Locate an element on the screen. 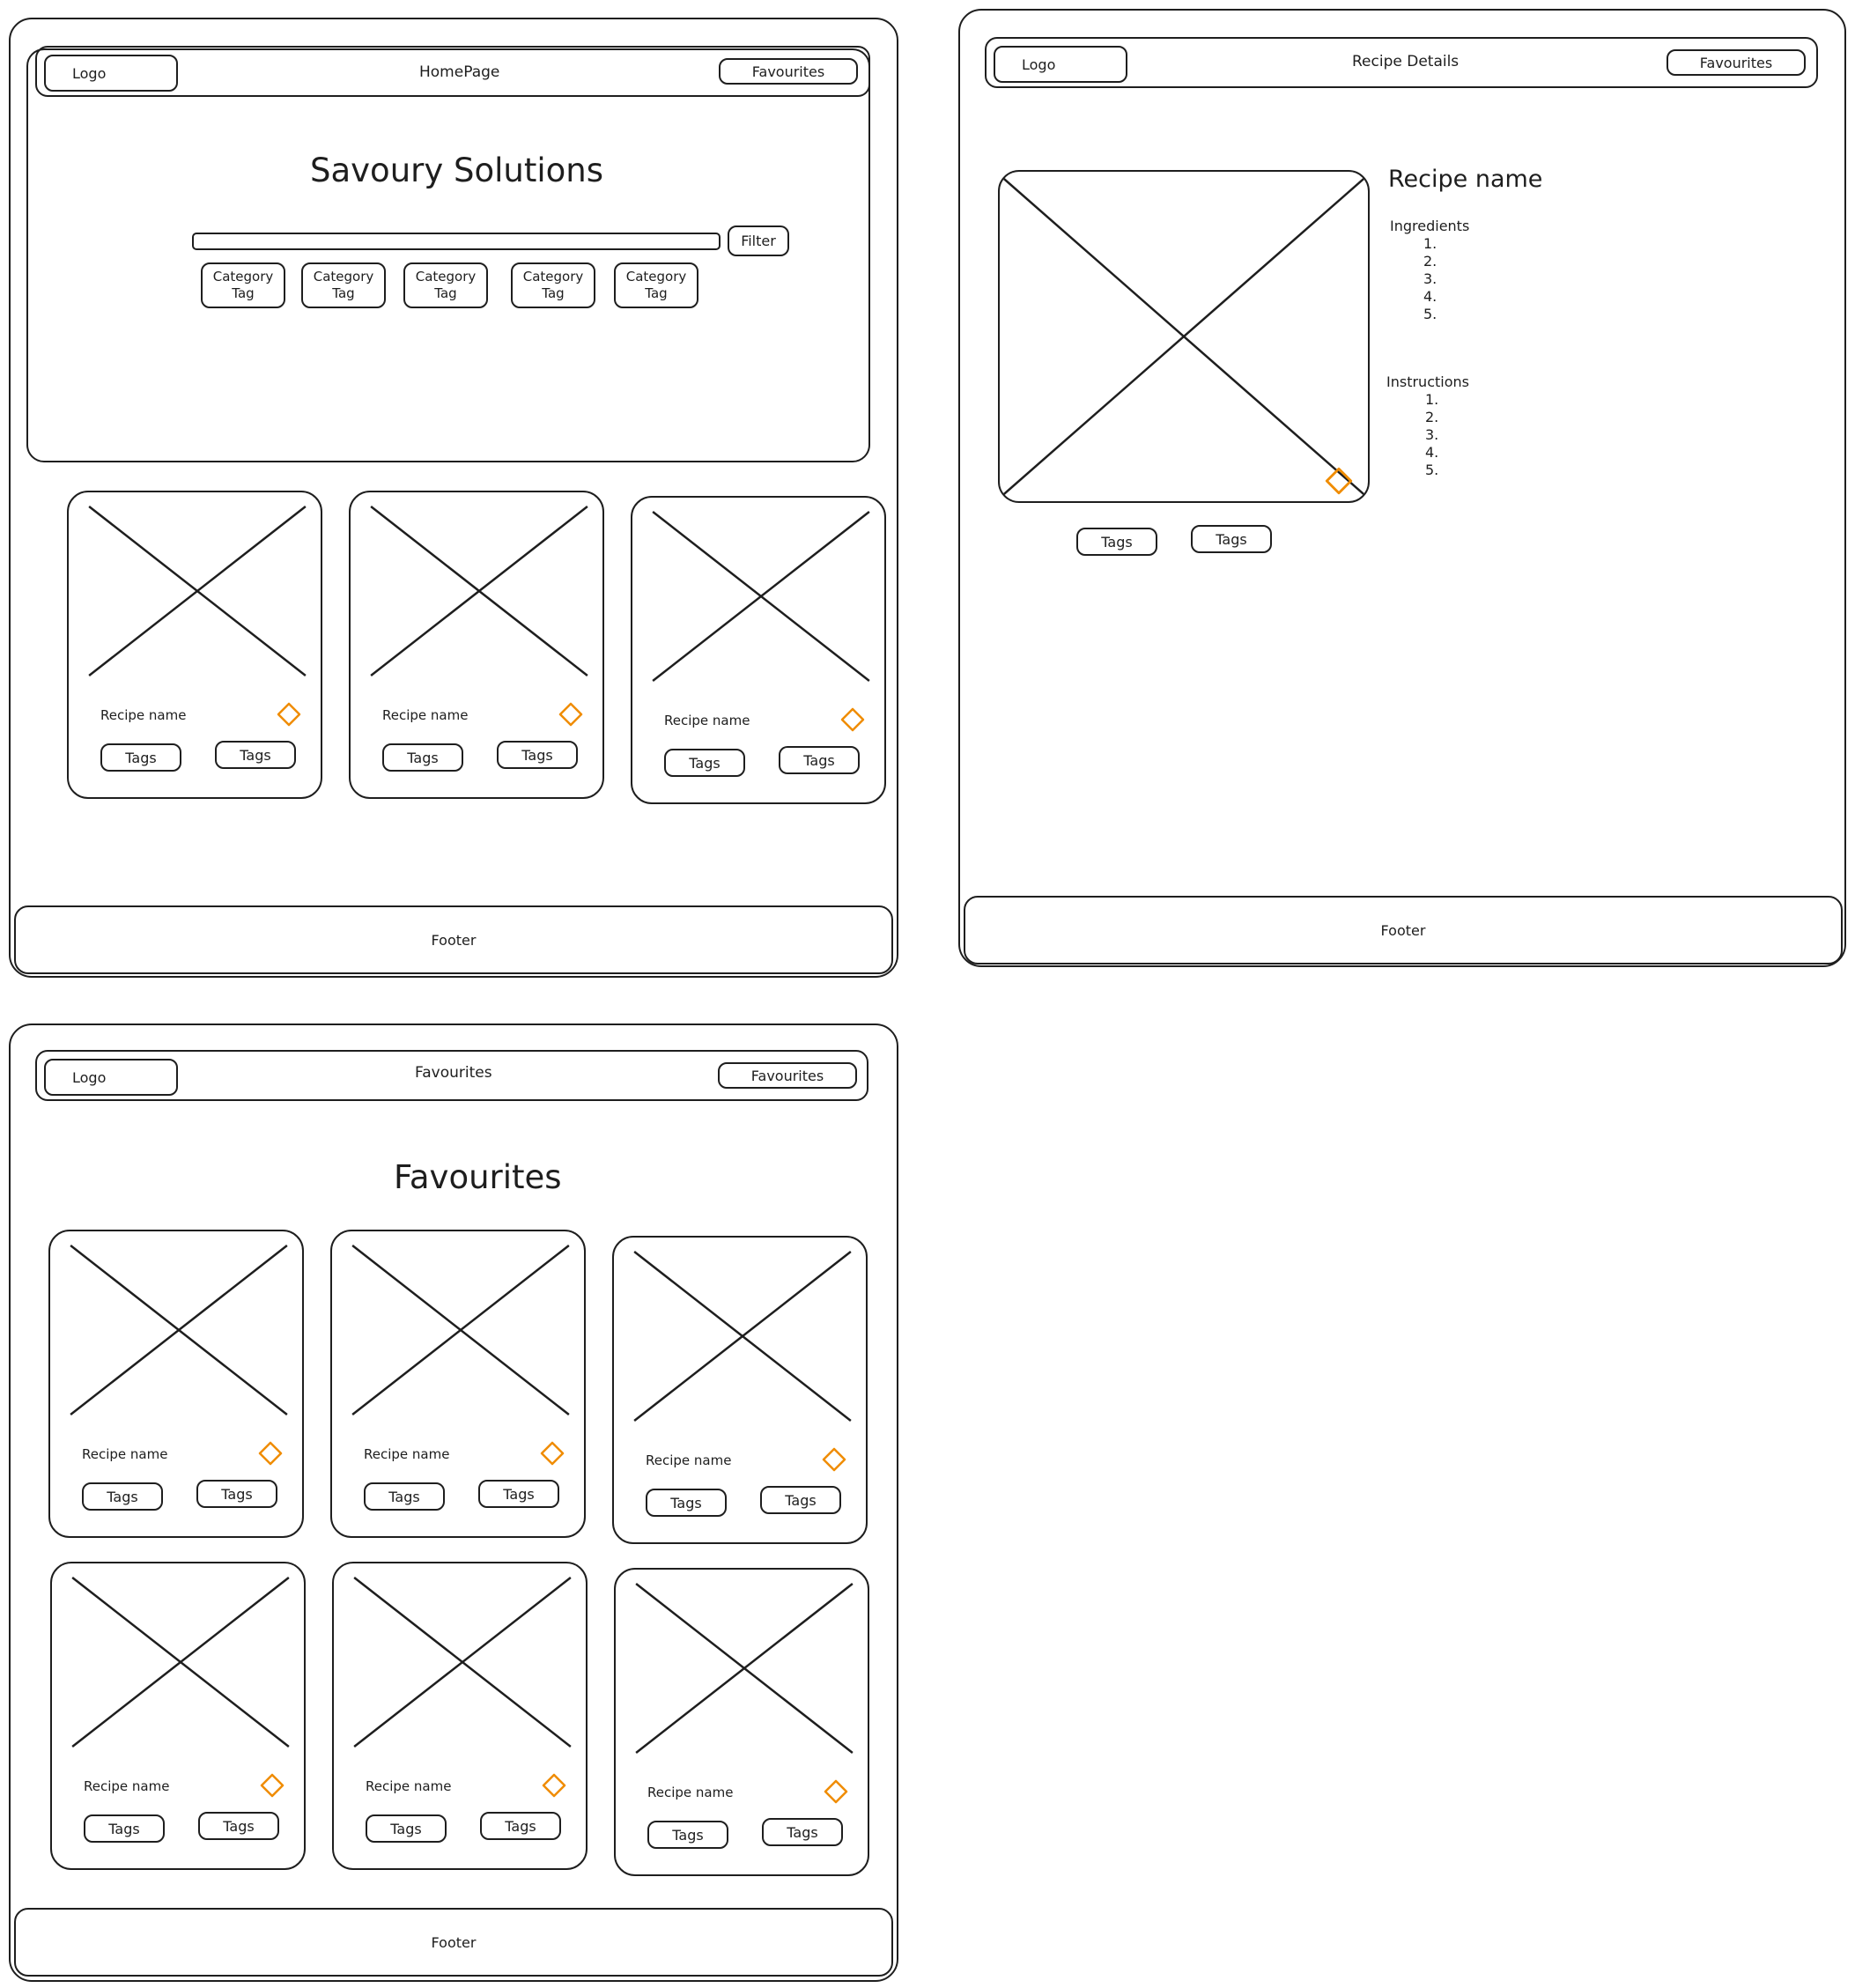  recipe-name-heading: Recipe name is located at coordinates (1465, 180).